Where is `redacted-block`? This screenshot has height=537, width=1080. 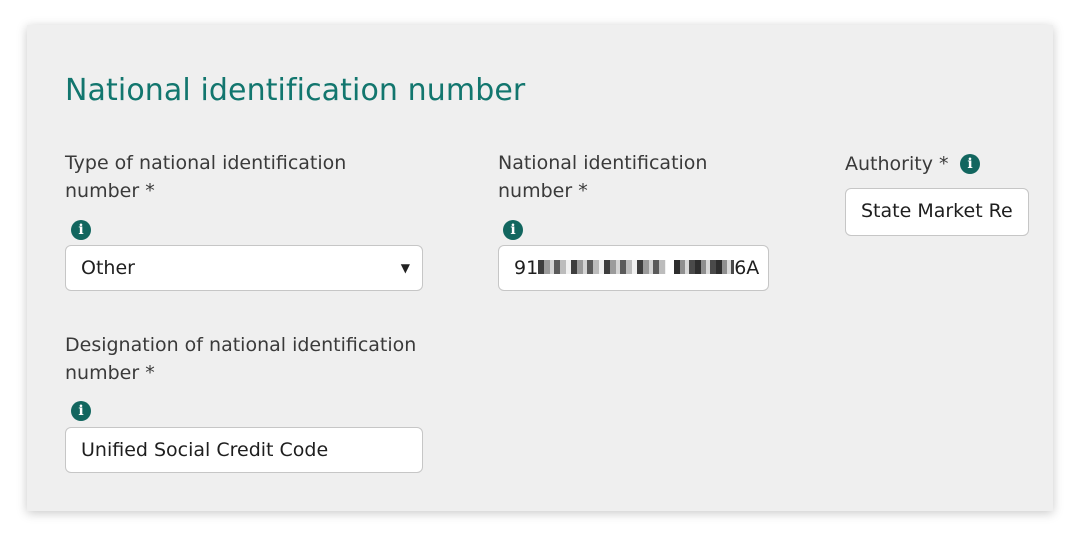
redacted-block is located at coordinates (602, 266).